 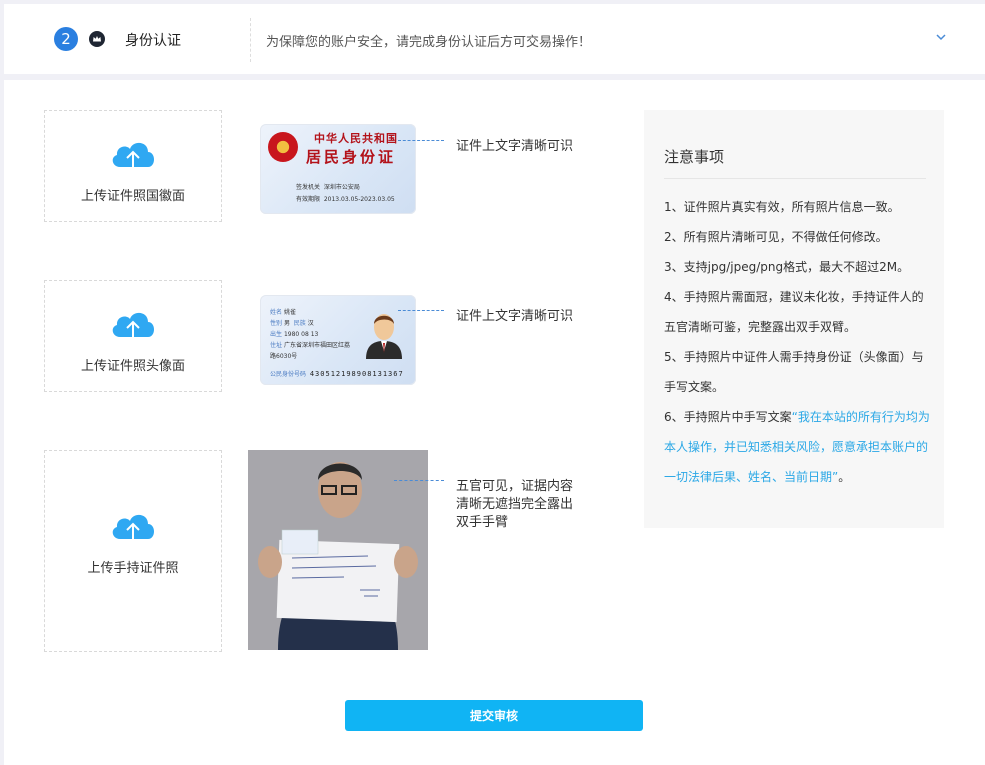 What do you see at coordinates (795, 178) in the screenshot?
I see `notice-divider` at bounding box center [795, 178].